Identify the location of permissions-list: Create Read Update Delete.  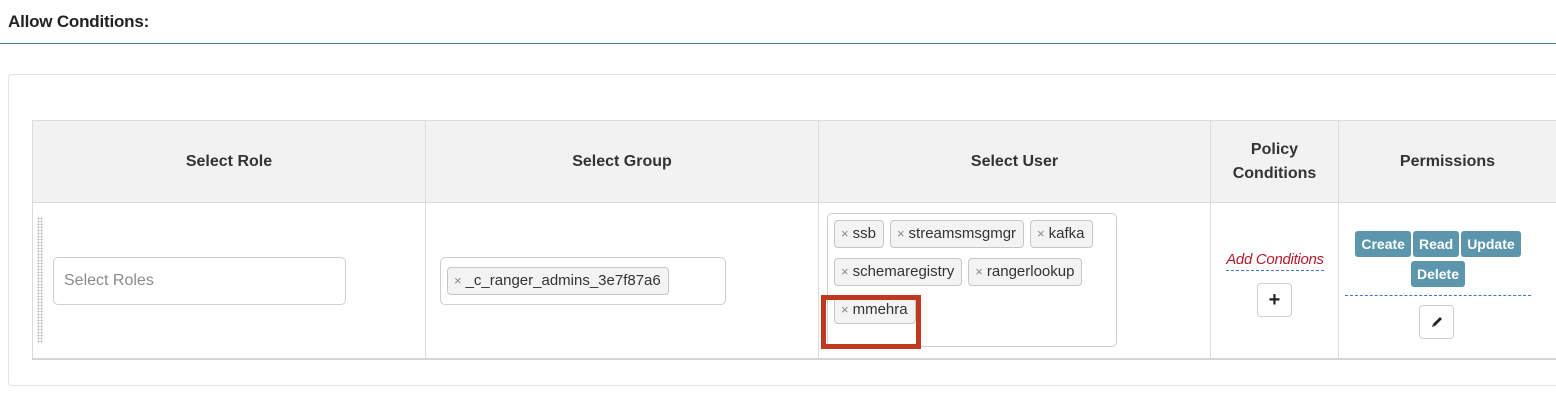
(1438, 261).